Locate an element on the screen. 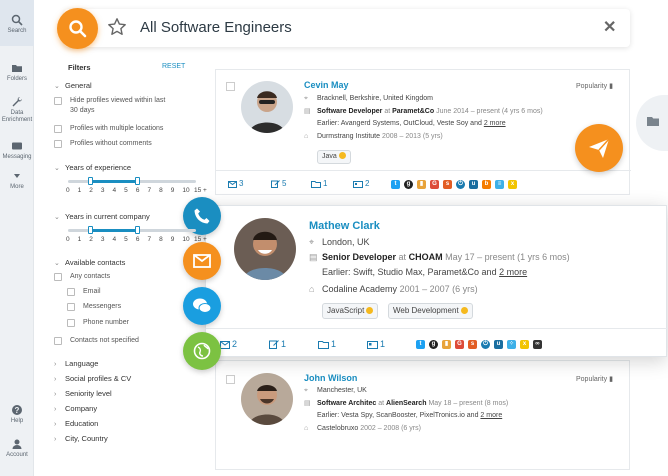 This screenshot has width=668, height=476. filter-section-company: › Company is located at coordinates (75, 408).